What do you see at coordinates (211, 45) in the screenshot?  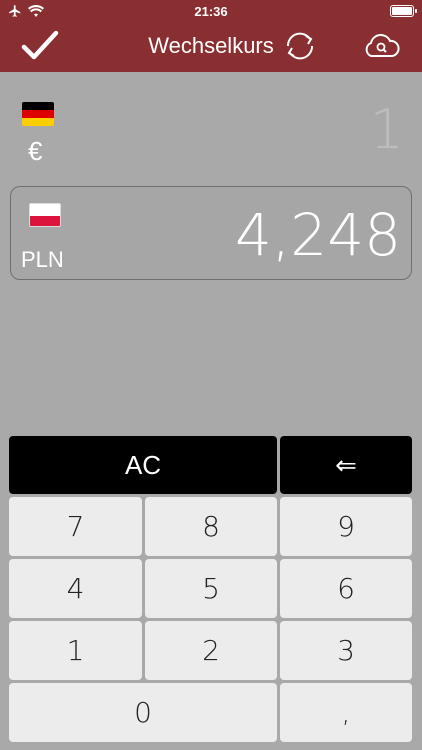 I see `page-title: Wechselkurs` at bounding box center [211, 45].